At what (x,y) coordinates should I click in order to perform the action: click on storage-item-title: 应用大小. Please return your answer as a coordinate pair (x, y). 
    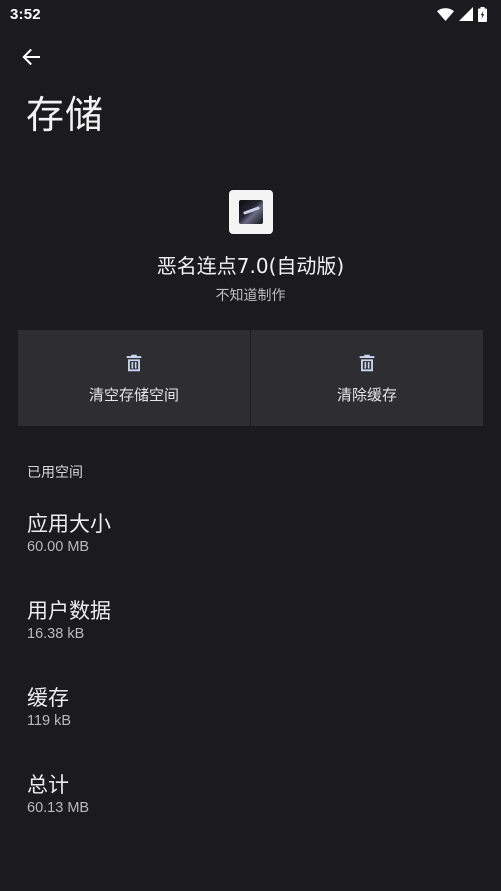
    Looking at the image, I should click on (69, 524).